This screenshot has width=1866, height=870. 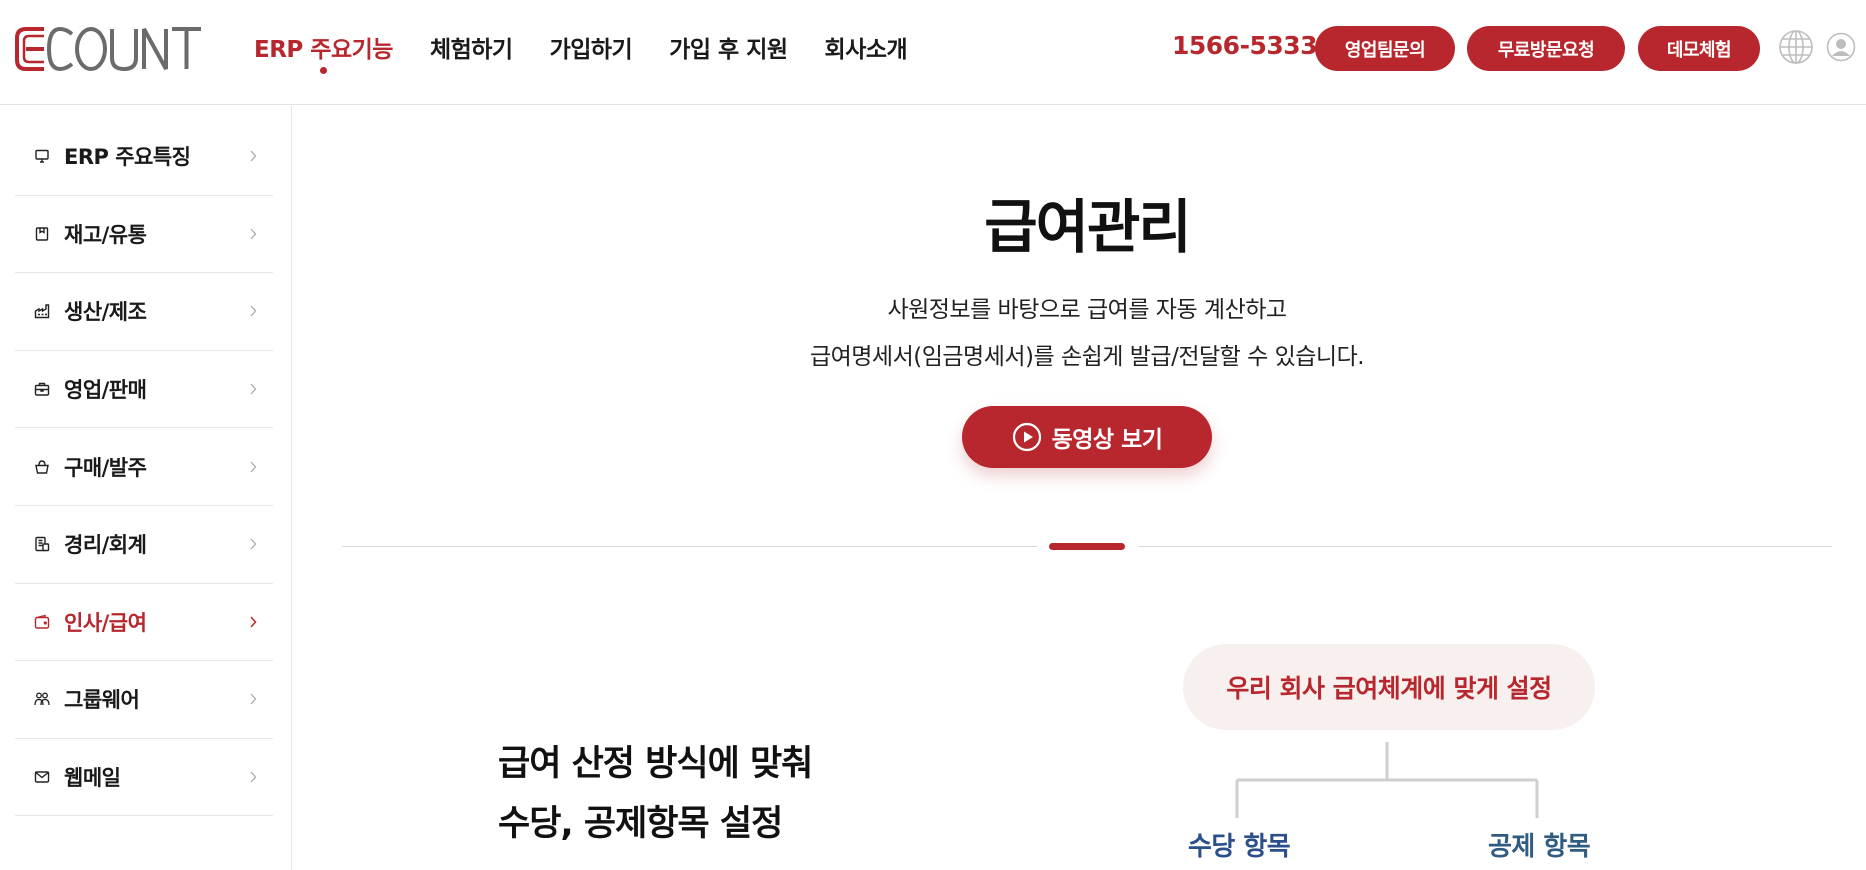 I want to click on diagram-connector, so click(x=1387, y=780).